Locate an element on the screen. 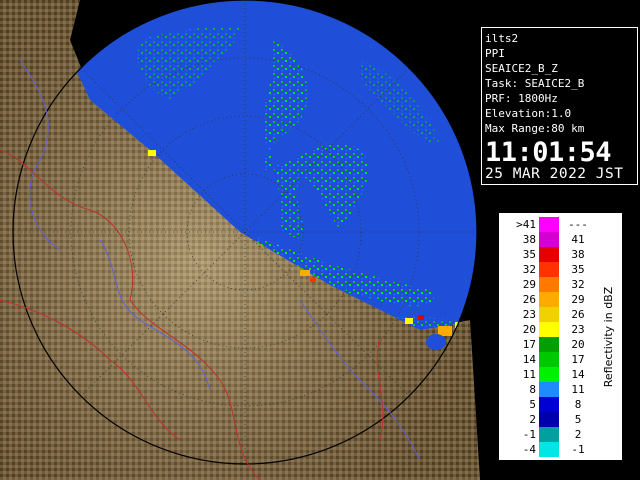  legend-lower-label: 14 is located at coordinates (530, 359).